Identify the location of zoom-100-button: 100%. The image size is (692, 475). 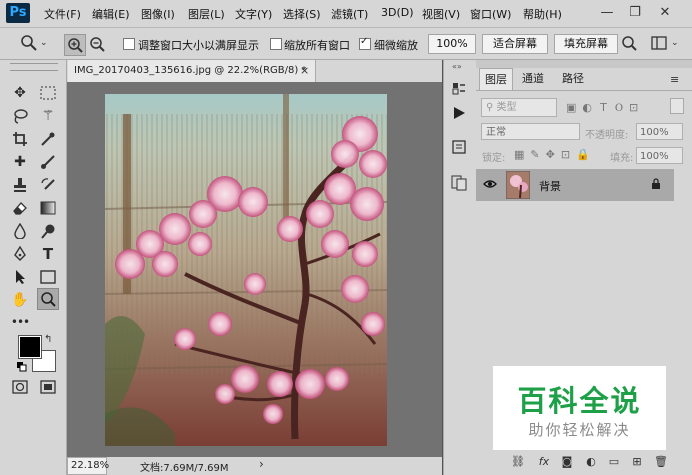
(452, 44).